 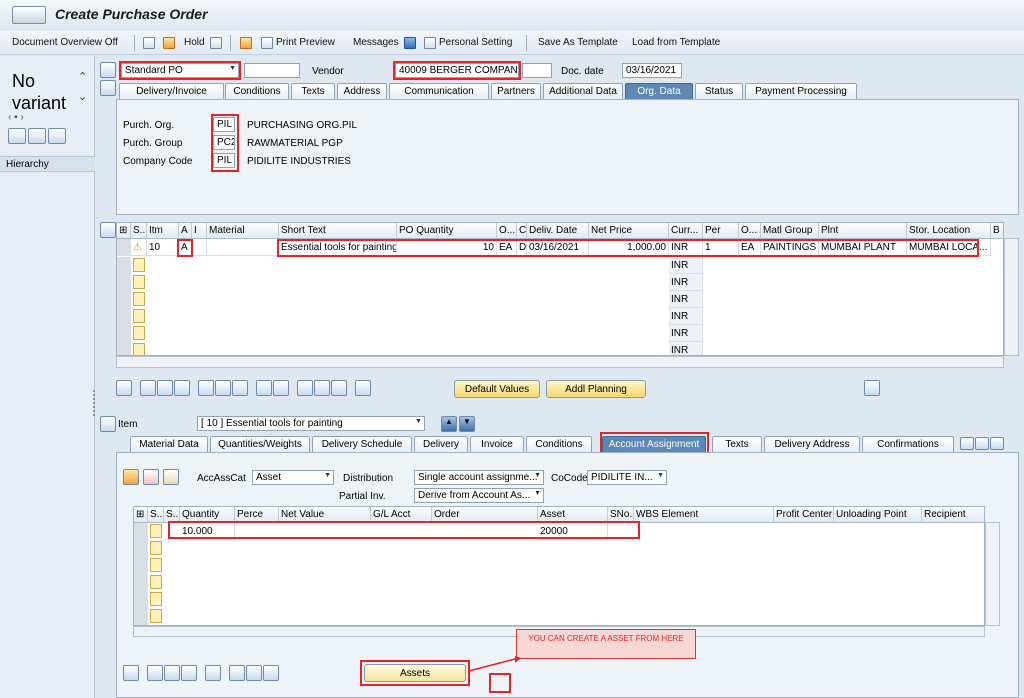 What do you see at coordinates (82, 96) in the screenshot?
I see `chevron-down-icon: ⌄` at bounding box center [82, 96].